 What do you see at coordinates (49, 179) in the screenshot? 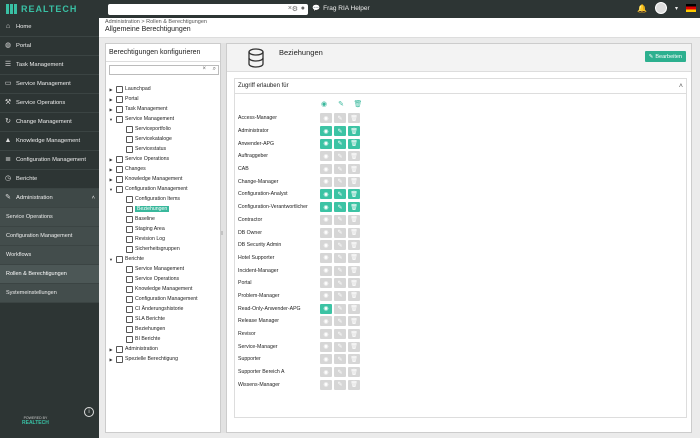
I see `sidebar-item-berichte: ◷ Berichte` at bounding box center [49, 179].